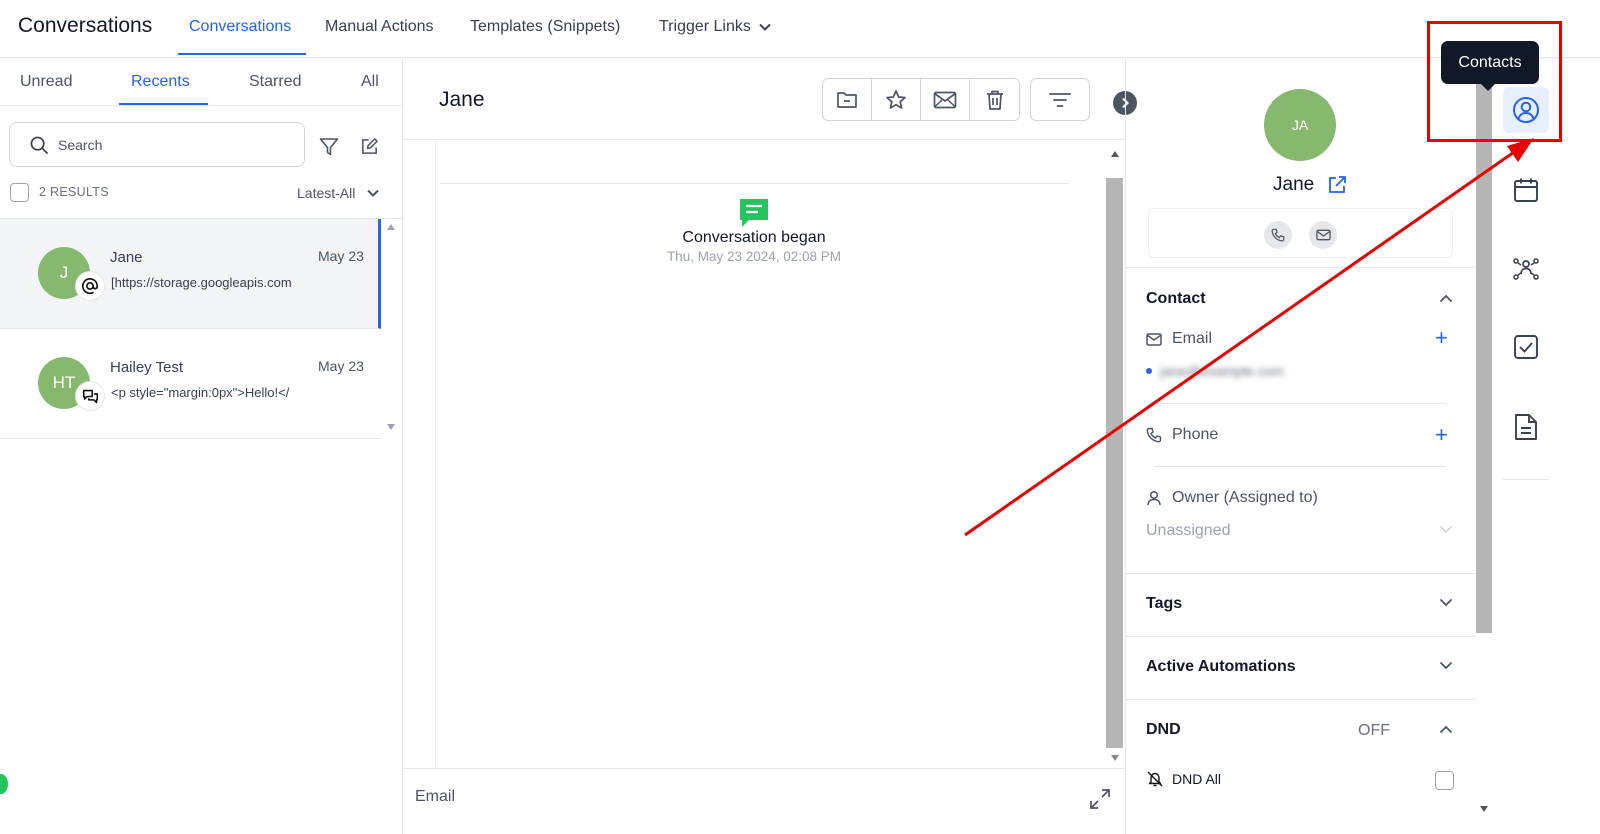  I want to click on conversation-preview: <p style="margin:0px">Hello!</, so click(200, 392).